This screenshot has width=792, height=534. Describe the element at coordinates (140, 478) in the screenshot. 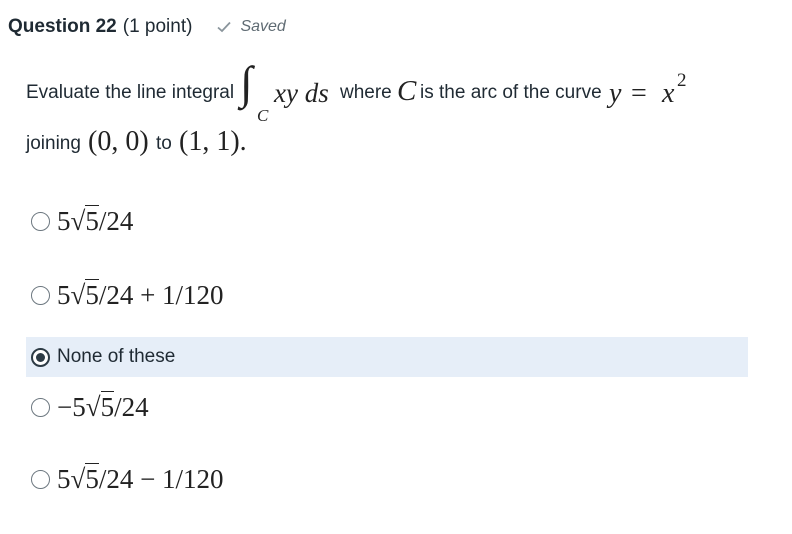

I see `option-label: 5√5/24 − 1/120` at that location.